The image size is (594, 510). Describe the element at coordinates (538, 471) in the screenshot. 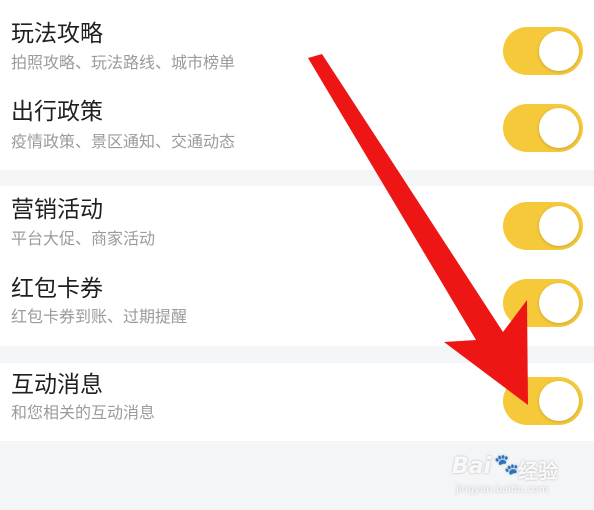

I see `watermark-brand-suffix: 经验` at that location.